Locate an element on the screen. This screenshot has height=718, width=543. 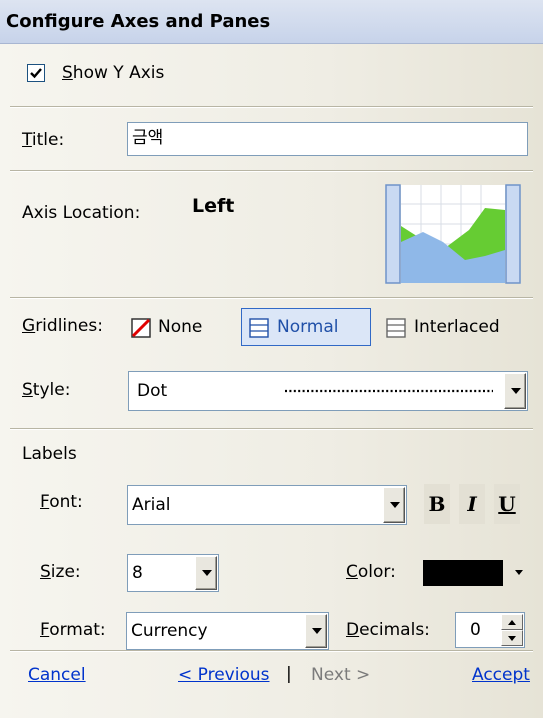
format-select-value: Currency is located at coordinates (169, 631).